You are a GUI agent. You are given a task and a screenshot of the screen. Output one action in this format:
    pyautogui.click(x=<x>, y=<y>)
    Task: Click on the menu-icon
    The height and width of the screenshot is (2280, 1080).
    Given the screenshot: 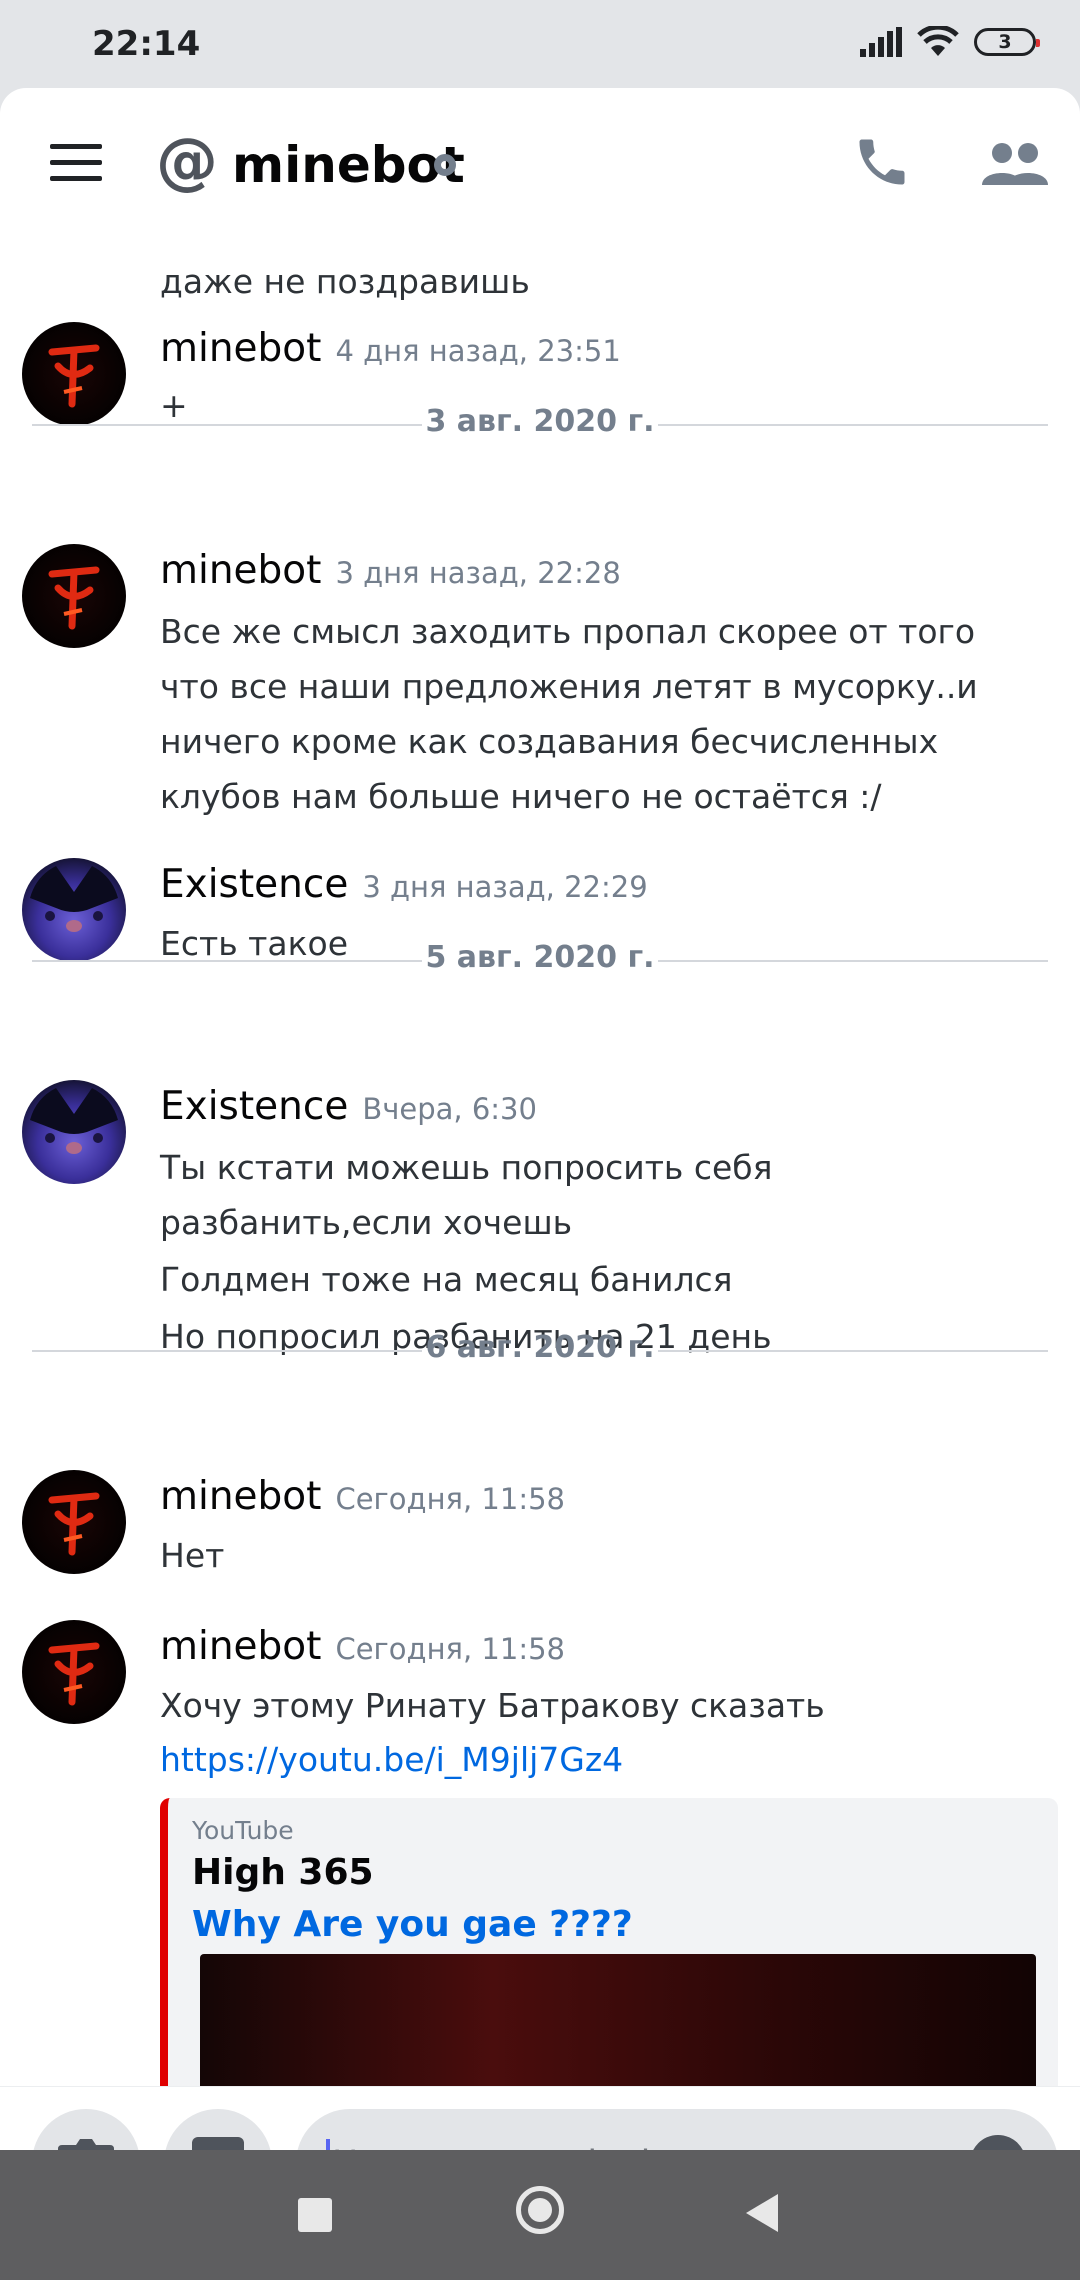 What is the action you would take?
    pyautogui.click(x=76, y=164)
    